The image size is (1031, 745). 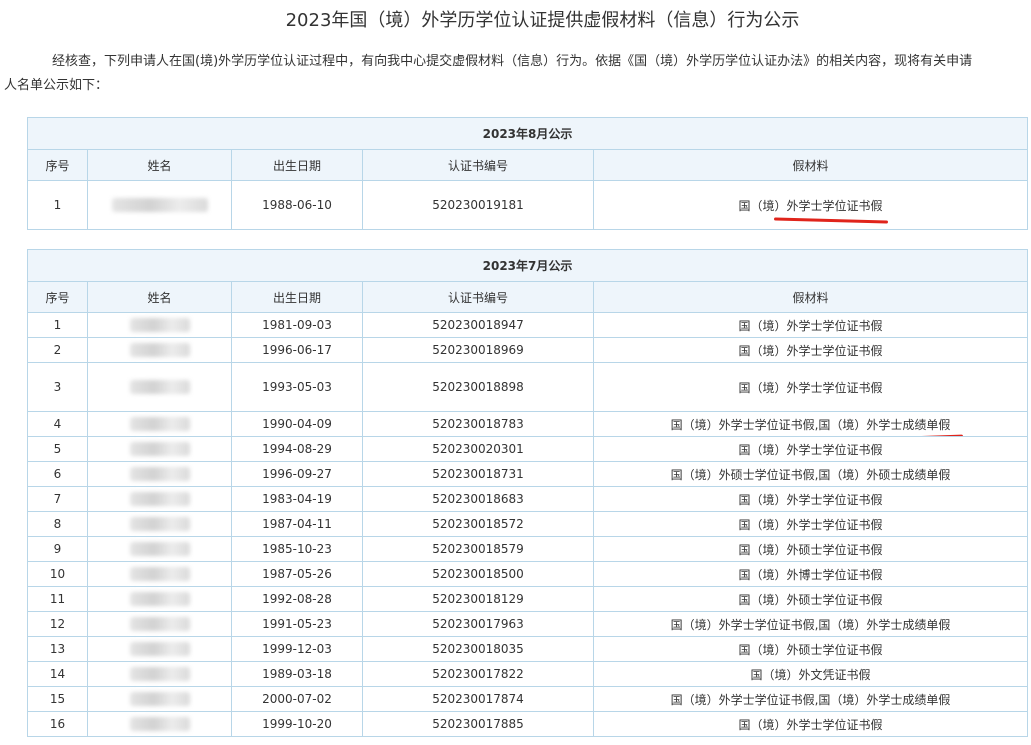 I want to click on col-header-cert: 认证书编号, so click(x=478, y=165).